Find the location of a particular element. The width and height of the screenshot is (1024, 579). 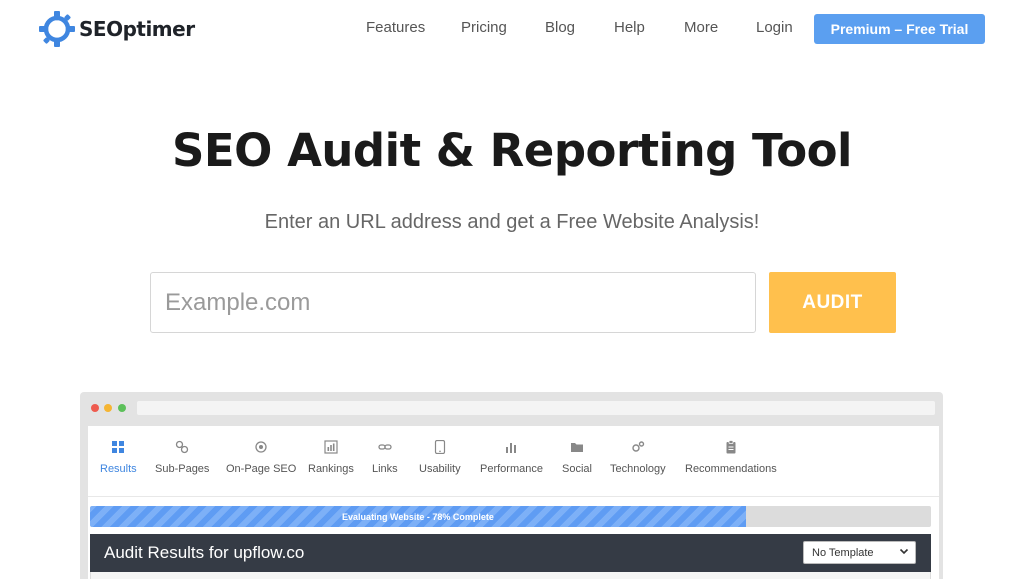

tab-label: Performance is located at coordinates (511, 469).